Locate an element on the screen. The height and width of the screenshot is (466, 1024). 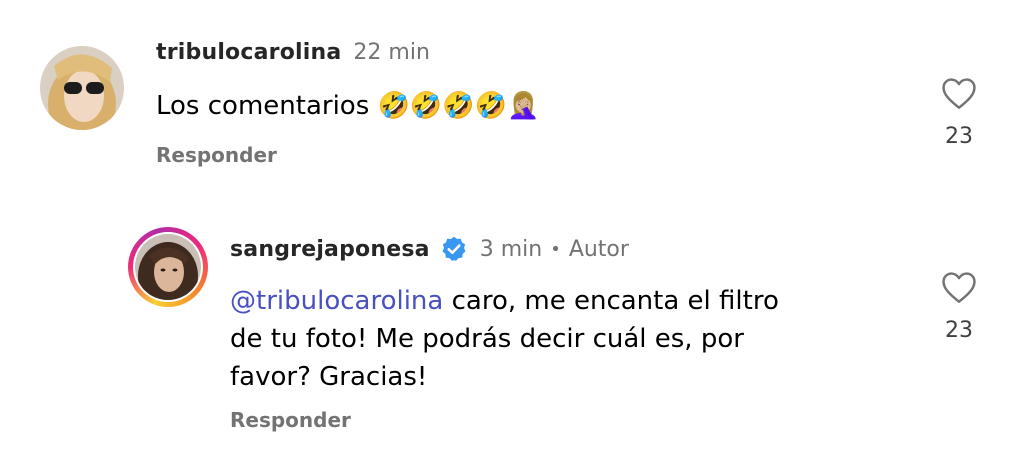
comment-header: tribulocarolina 22 min is located at coordinates (293, 52).